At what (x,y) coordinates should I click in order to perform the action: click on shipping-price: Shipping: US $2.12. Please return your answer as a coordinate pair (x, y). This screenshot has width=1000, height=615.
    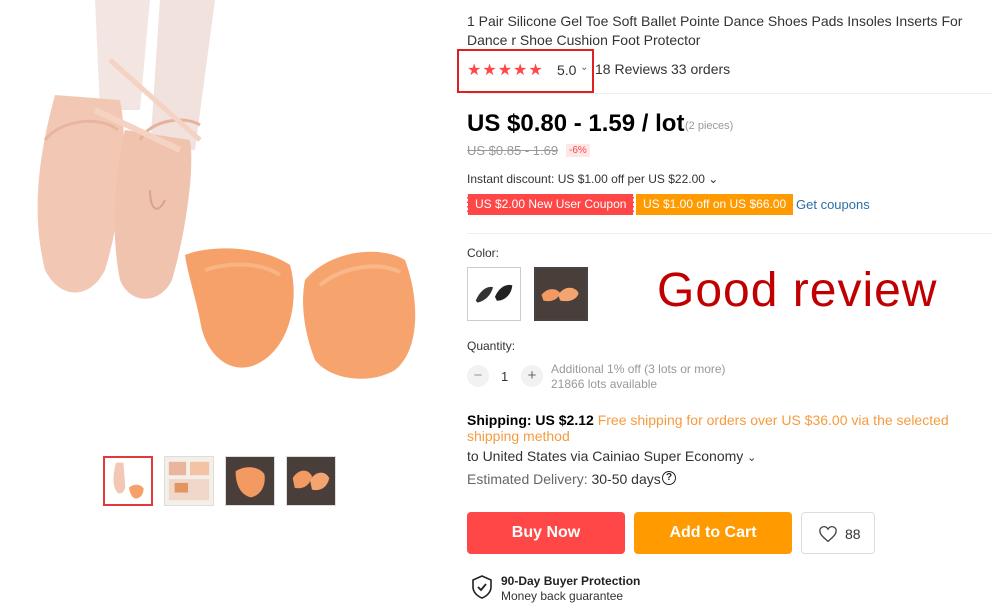
    Looking at the image, I should click on (530, 420).